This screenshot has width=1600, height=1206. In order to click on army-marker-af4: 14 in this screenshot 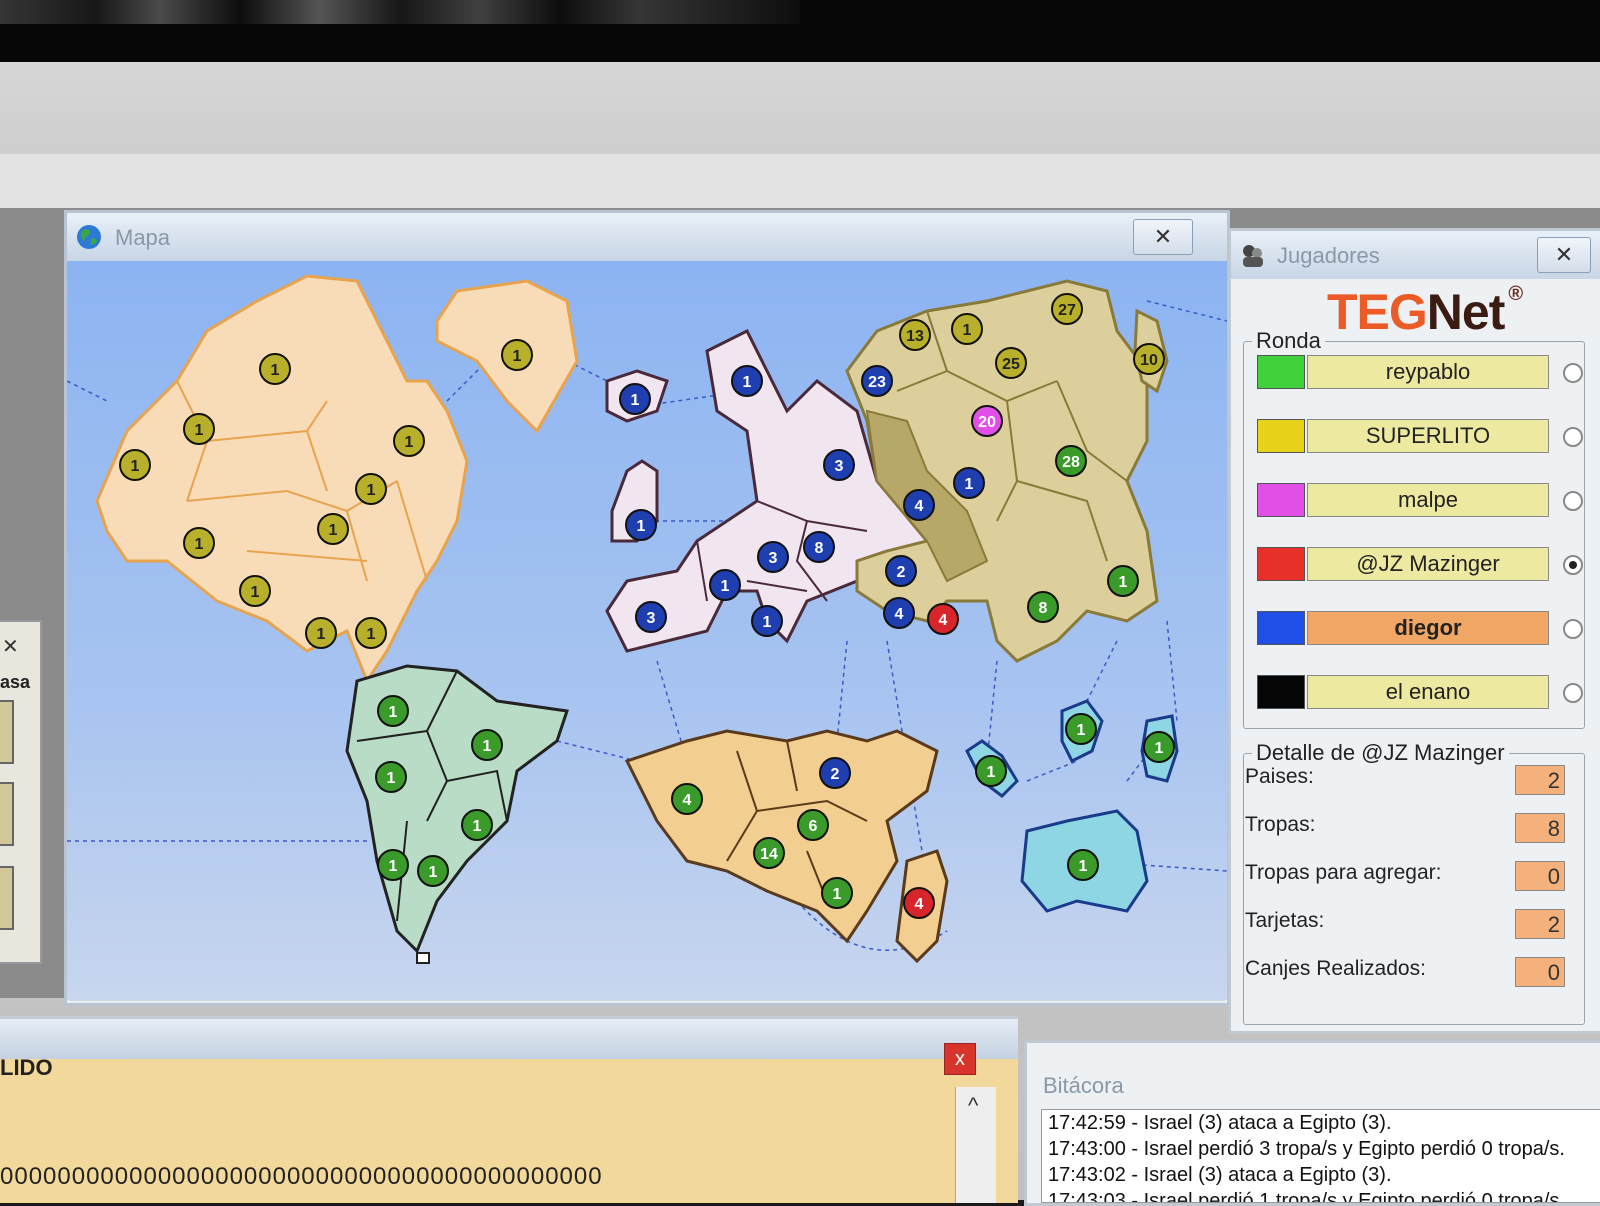, I will do `click(769, 853)`.